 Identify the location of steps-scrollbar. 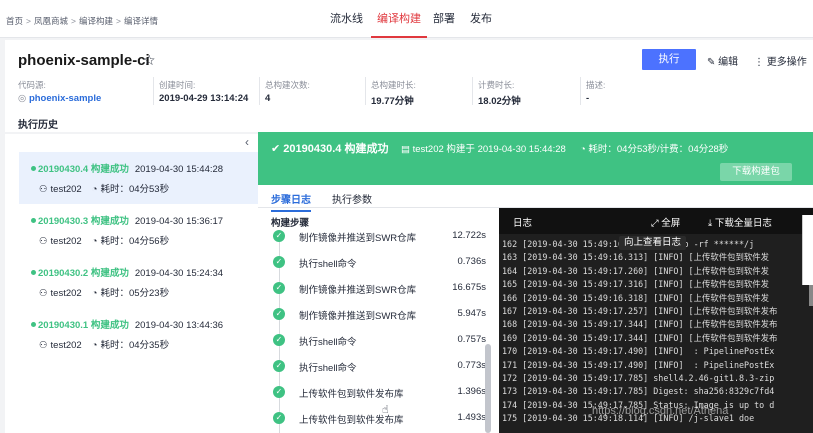
(488, 388).